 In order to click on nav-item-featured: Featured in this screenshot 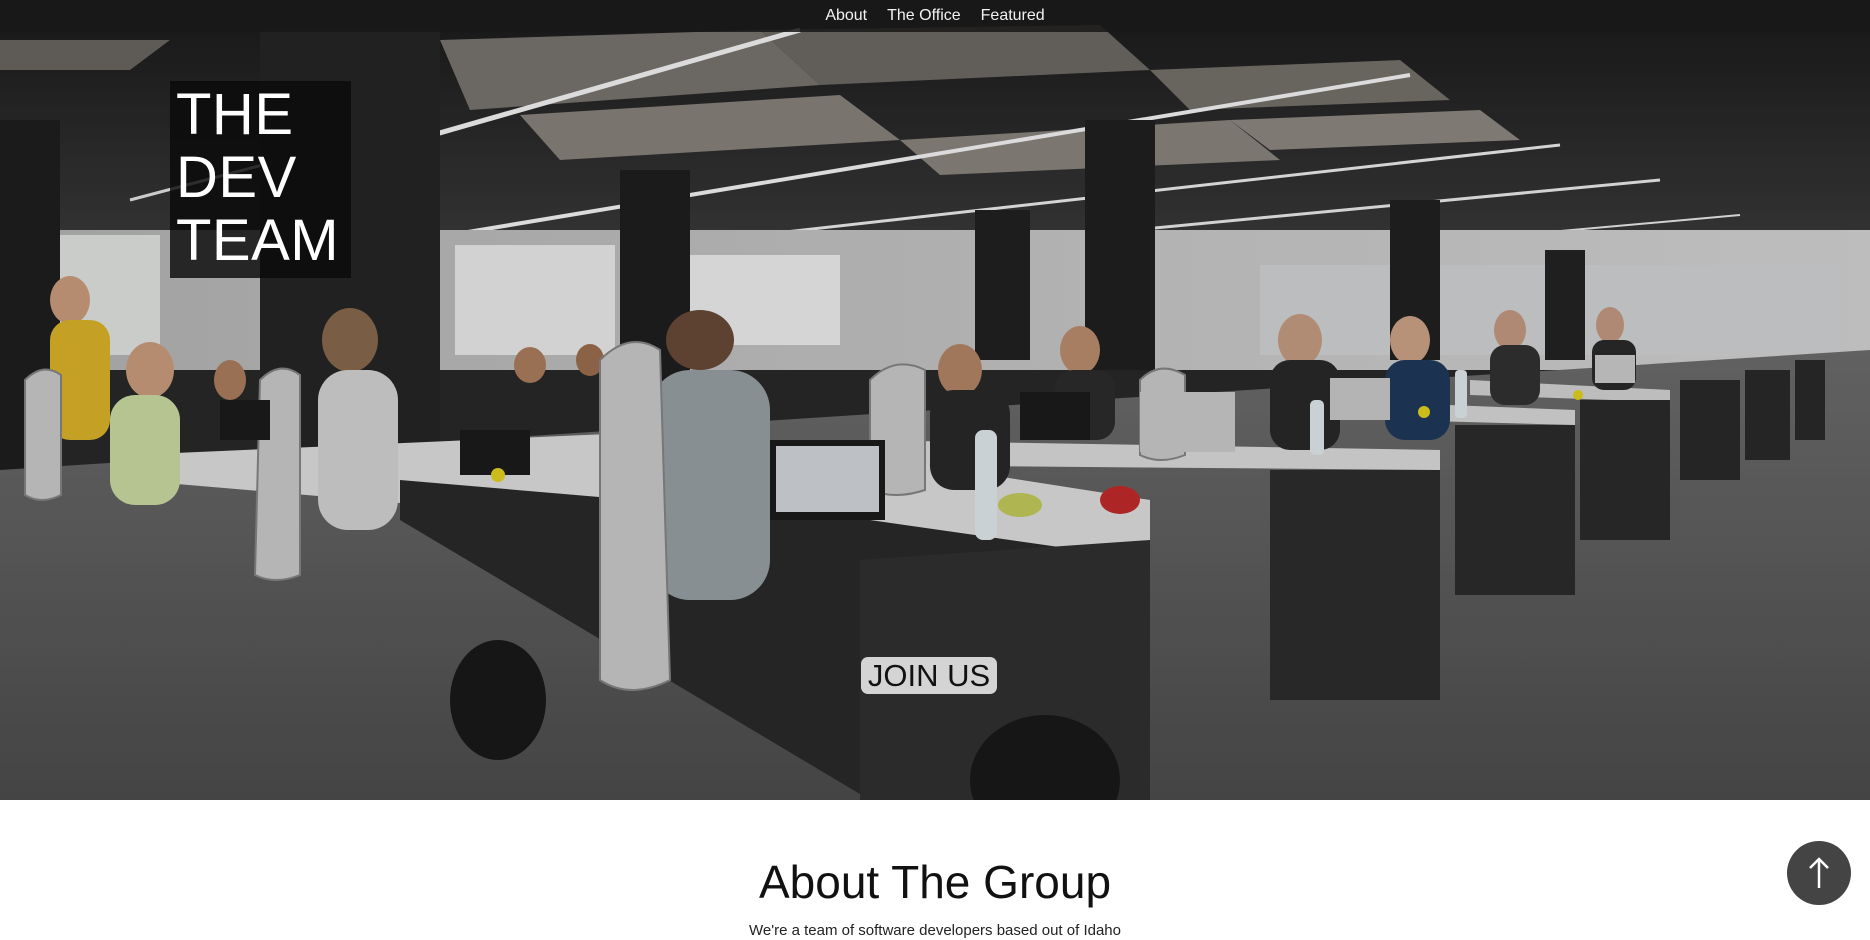, I will do `click(1013, 16)`.